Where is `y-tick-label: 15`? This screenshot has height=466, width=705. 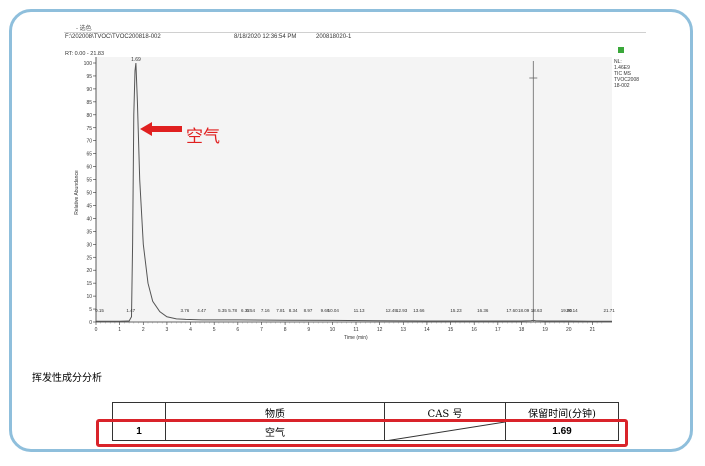
y-tick-label: 15 is located at coordinates (89, 284).